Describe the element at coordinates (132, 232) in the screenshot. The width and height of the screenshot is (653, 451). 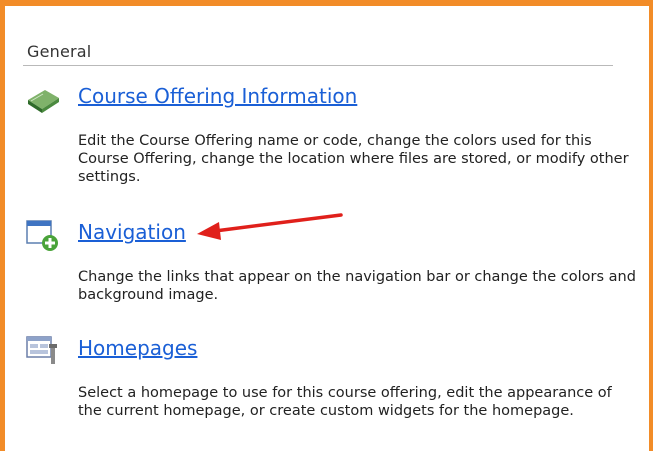
I see `navigation-link: Navigation` at that location.